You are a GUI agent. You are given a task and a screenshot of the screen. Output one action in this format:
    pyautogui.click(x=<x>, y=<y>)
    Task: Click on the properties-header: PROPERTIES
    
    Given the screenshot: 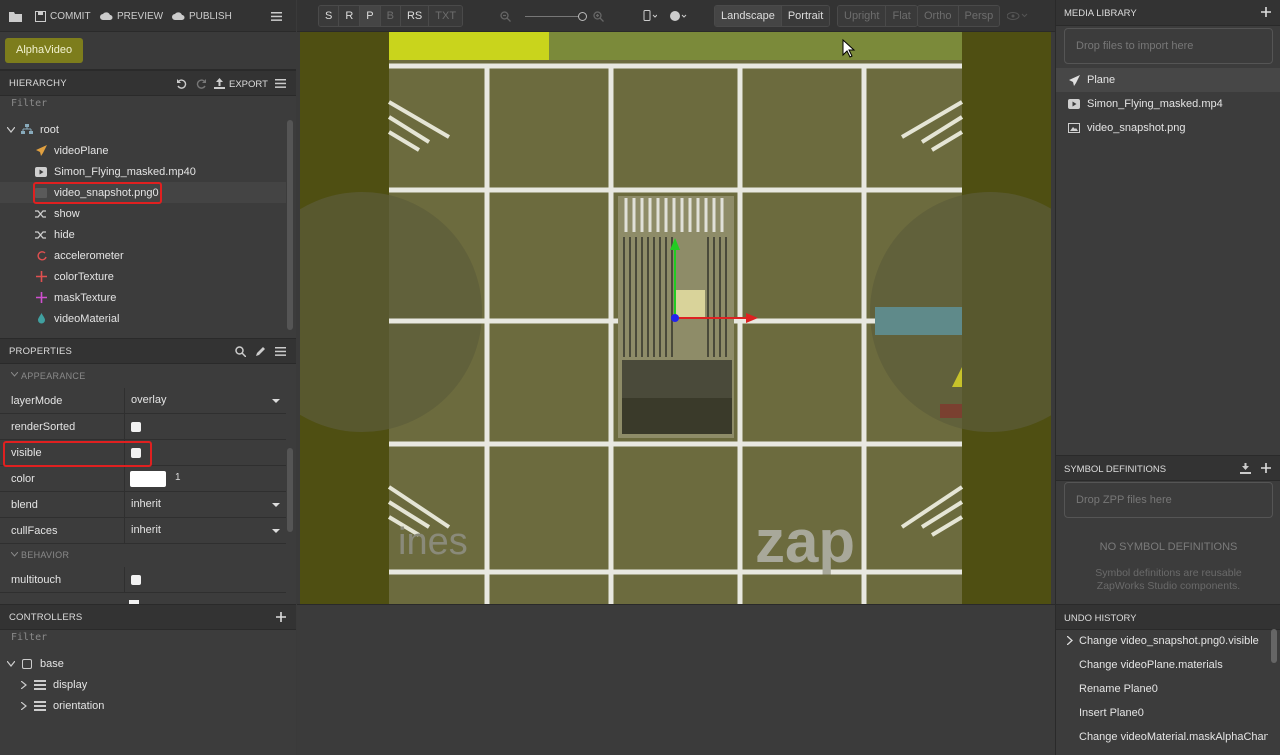 What is the action you would take?
    pyautogui.click(x=148, y=351)
    